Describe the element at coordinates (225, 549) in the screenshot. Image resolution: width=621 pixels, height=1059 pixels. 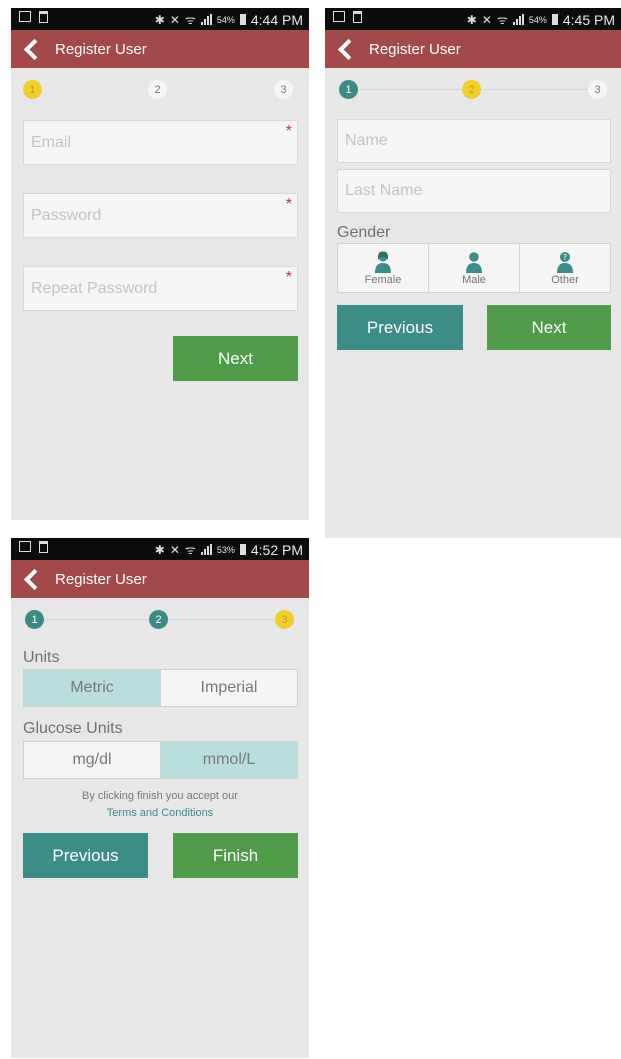
I see `battery-percent: 53%` at that location.